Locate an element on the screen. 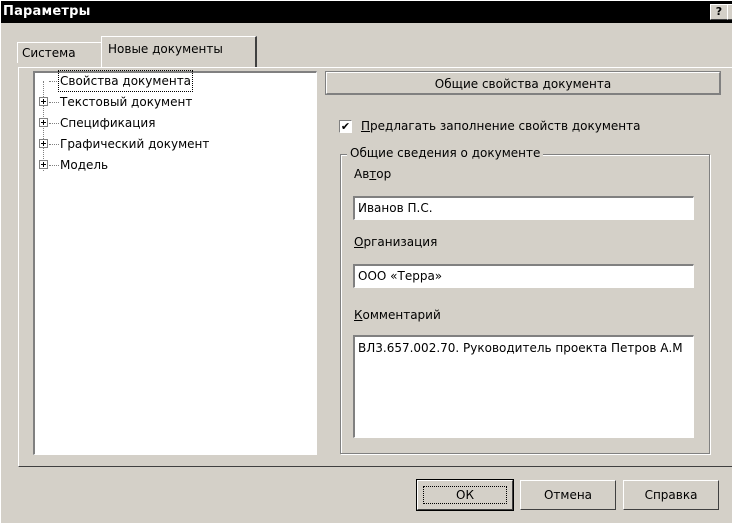 This screenshot has height=523, width=732. ok-button: ОК is located at coordinates (465, 495).